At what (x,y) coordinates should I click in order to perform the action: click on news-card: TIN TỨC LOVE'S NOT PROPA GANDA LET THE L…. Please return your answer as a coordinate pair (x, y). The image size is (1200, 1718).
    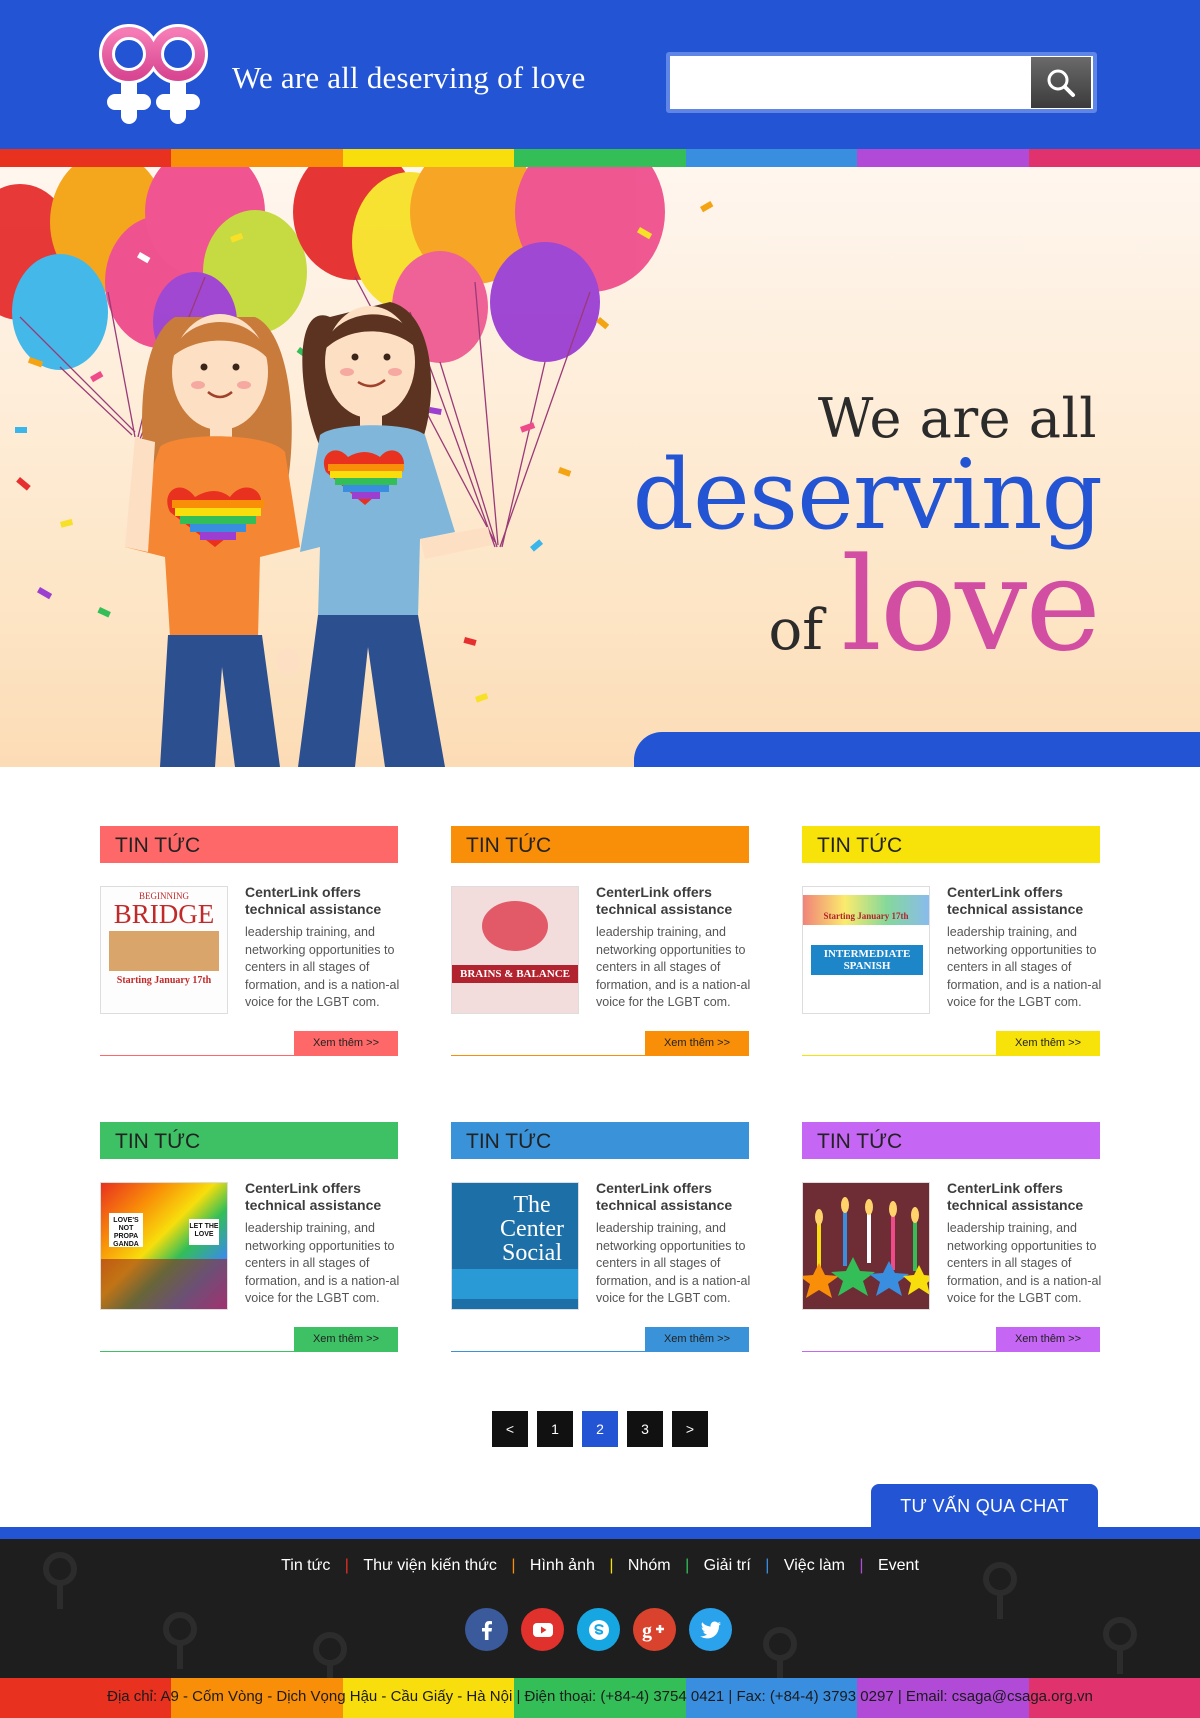
    Looking at the image, I should click on (249, 1238).